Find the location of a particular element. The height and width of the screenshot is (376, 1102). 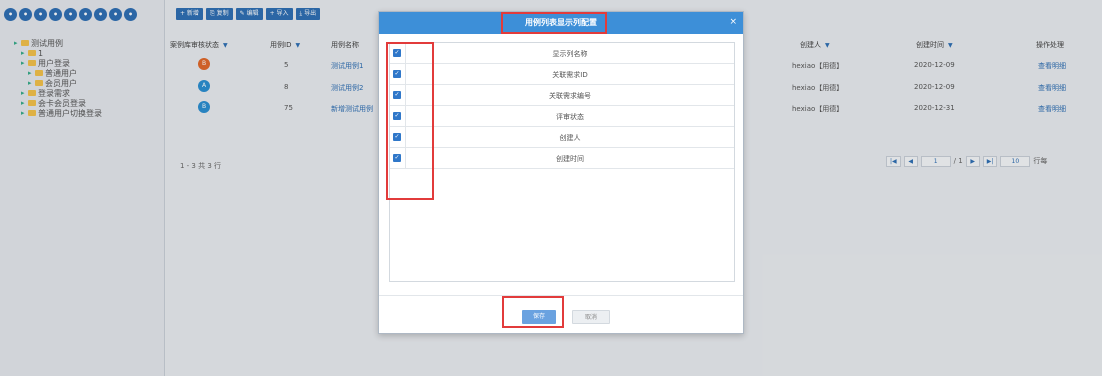

column-name: 关联需求编号 is located at coordinates (570, 96).